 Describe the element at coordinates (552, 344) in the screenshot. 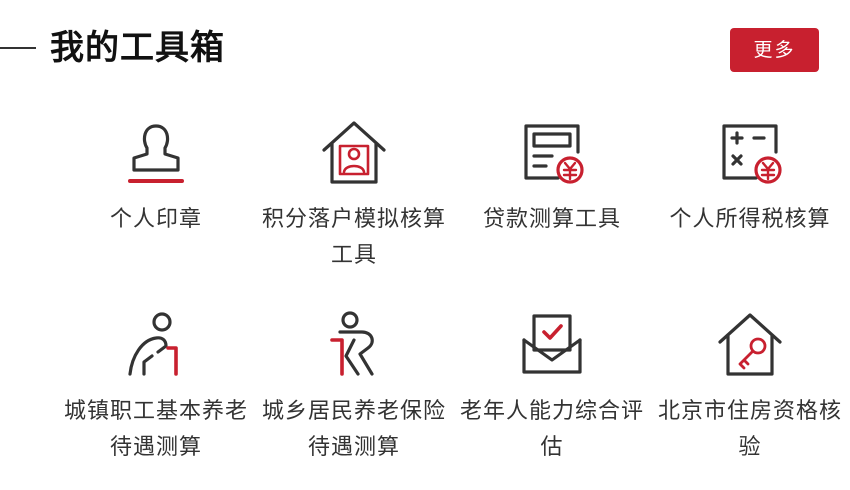

I see `assessment-envelope-icon` at that location.